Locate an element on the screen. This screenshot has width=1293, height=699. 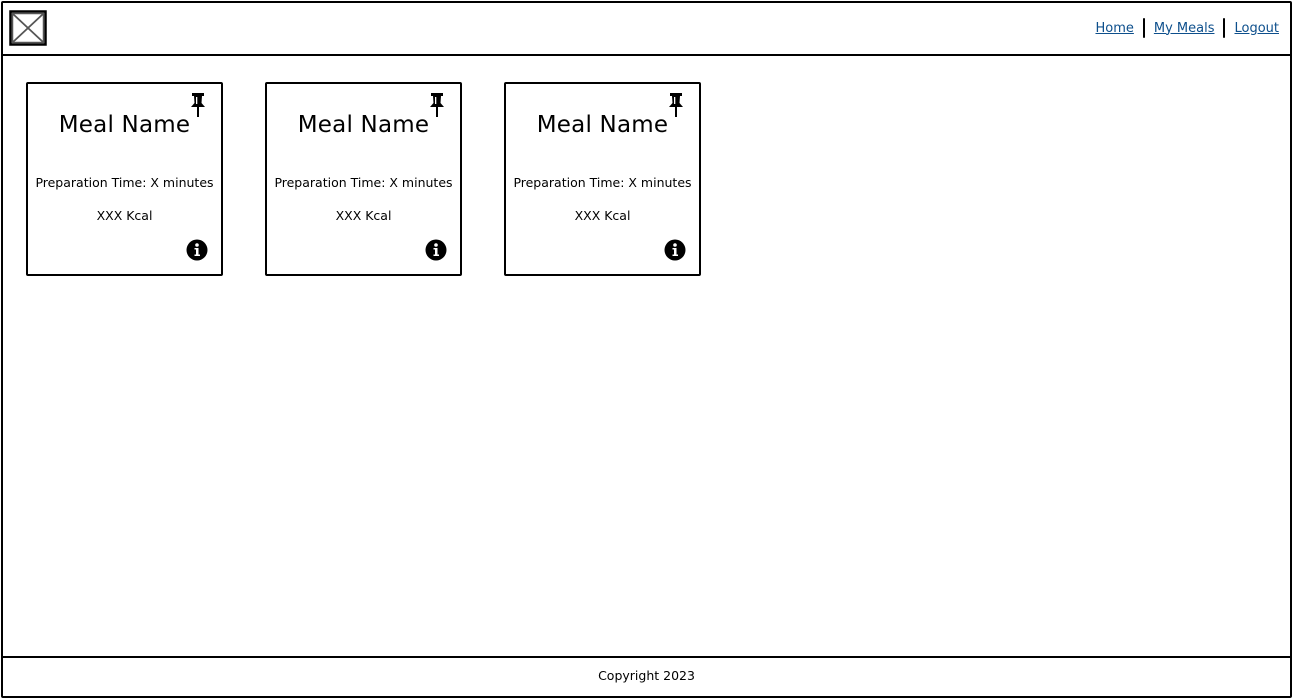
image-placeholder-icon is located at coordinates (28, 28).